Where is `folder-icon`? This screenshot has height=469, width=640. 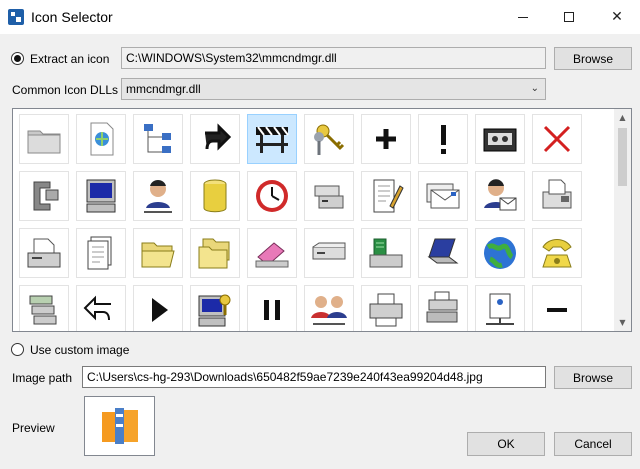 folder-icon is located at coordinates (44, 142).